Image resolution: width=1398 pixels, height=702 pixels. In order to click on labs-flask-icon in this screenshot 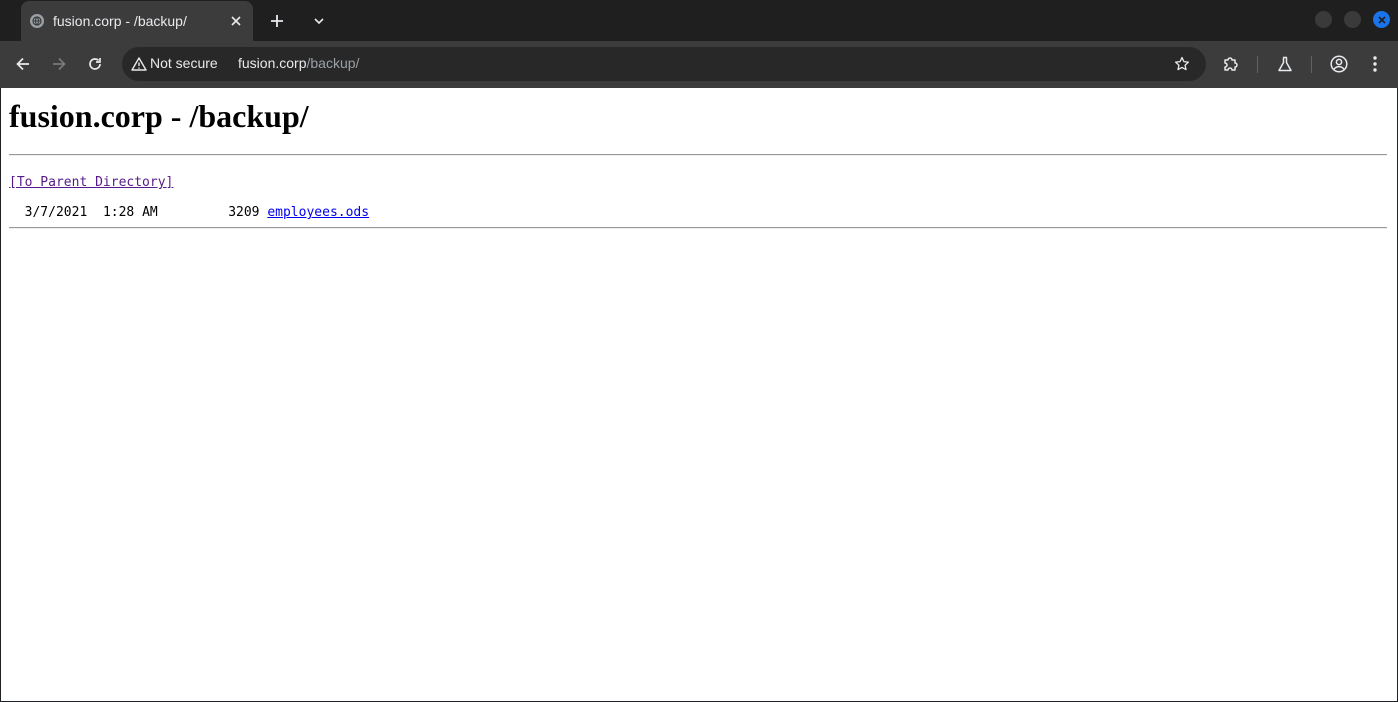, I will do `click(1285, 64)`.